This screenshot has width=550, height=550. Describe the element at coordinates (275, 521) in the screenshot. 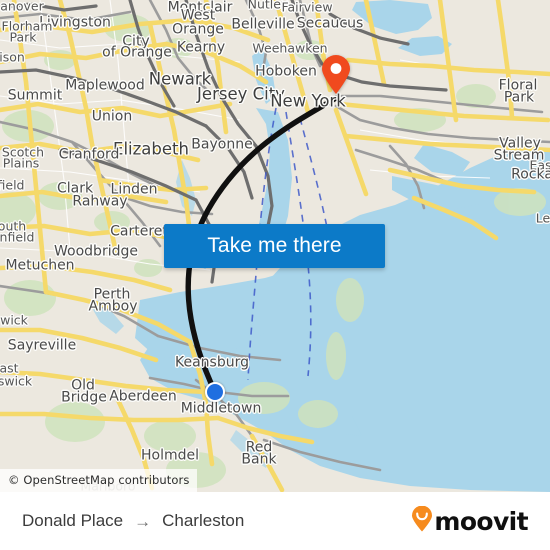

I see `footer-bar: Donald Place → Charleston moovit` at that location.